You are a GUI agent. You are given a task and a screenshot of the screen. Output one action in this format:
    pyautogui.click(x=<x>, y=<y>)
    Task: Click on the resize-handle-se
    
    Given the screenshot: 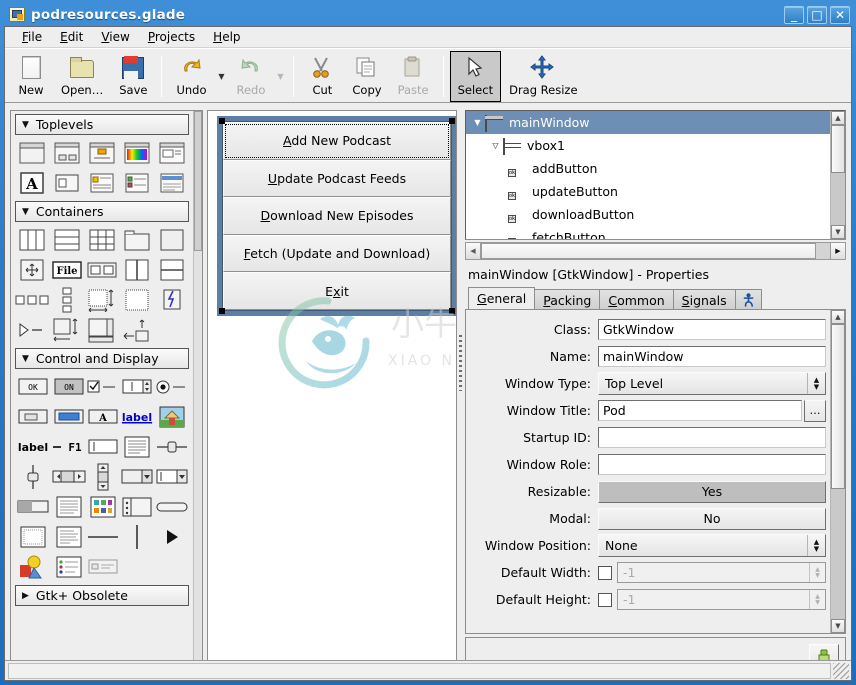 What is the action you would take?
    pyautogui.click(x=452, y=311)
    